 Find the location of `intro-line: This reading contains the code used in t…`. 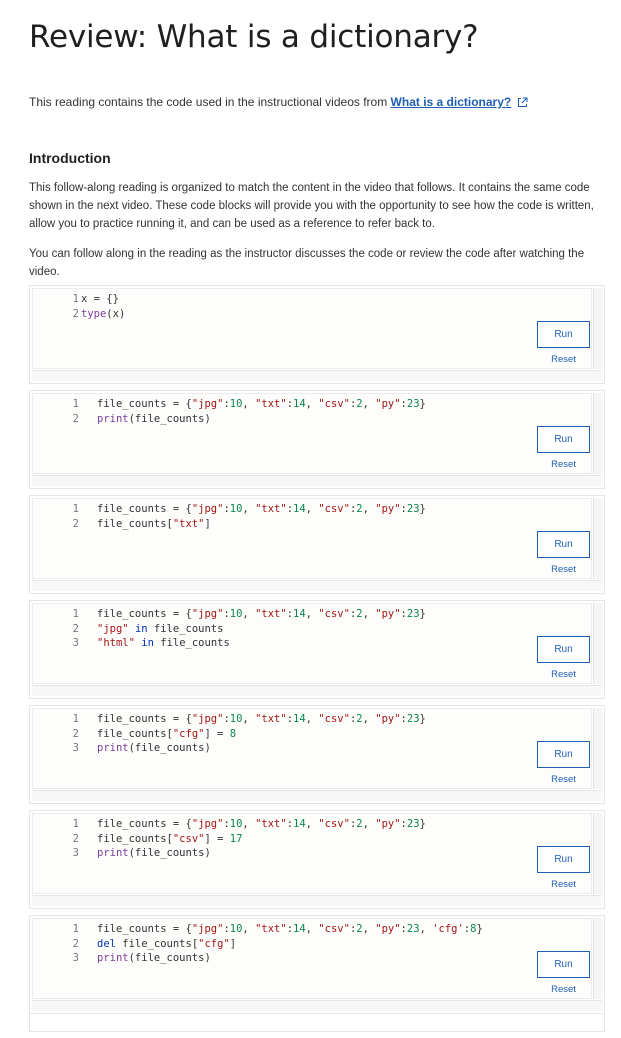

intro-line: This reading contains the code used in t… is located at coordinates (318, 102).